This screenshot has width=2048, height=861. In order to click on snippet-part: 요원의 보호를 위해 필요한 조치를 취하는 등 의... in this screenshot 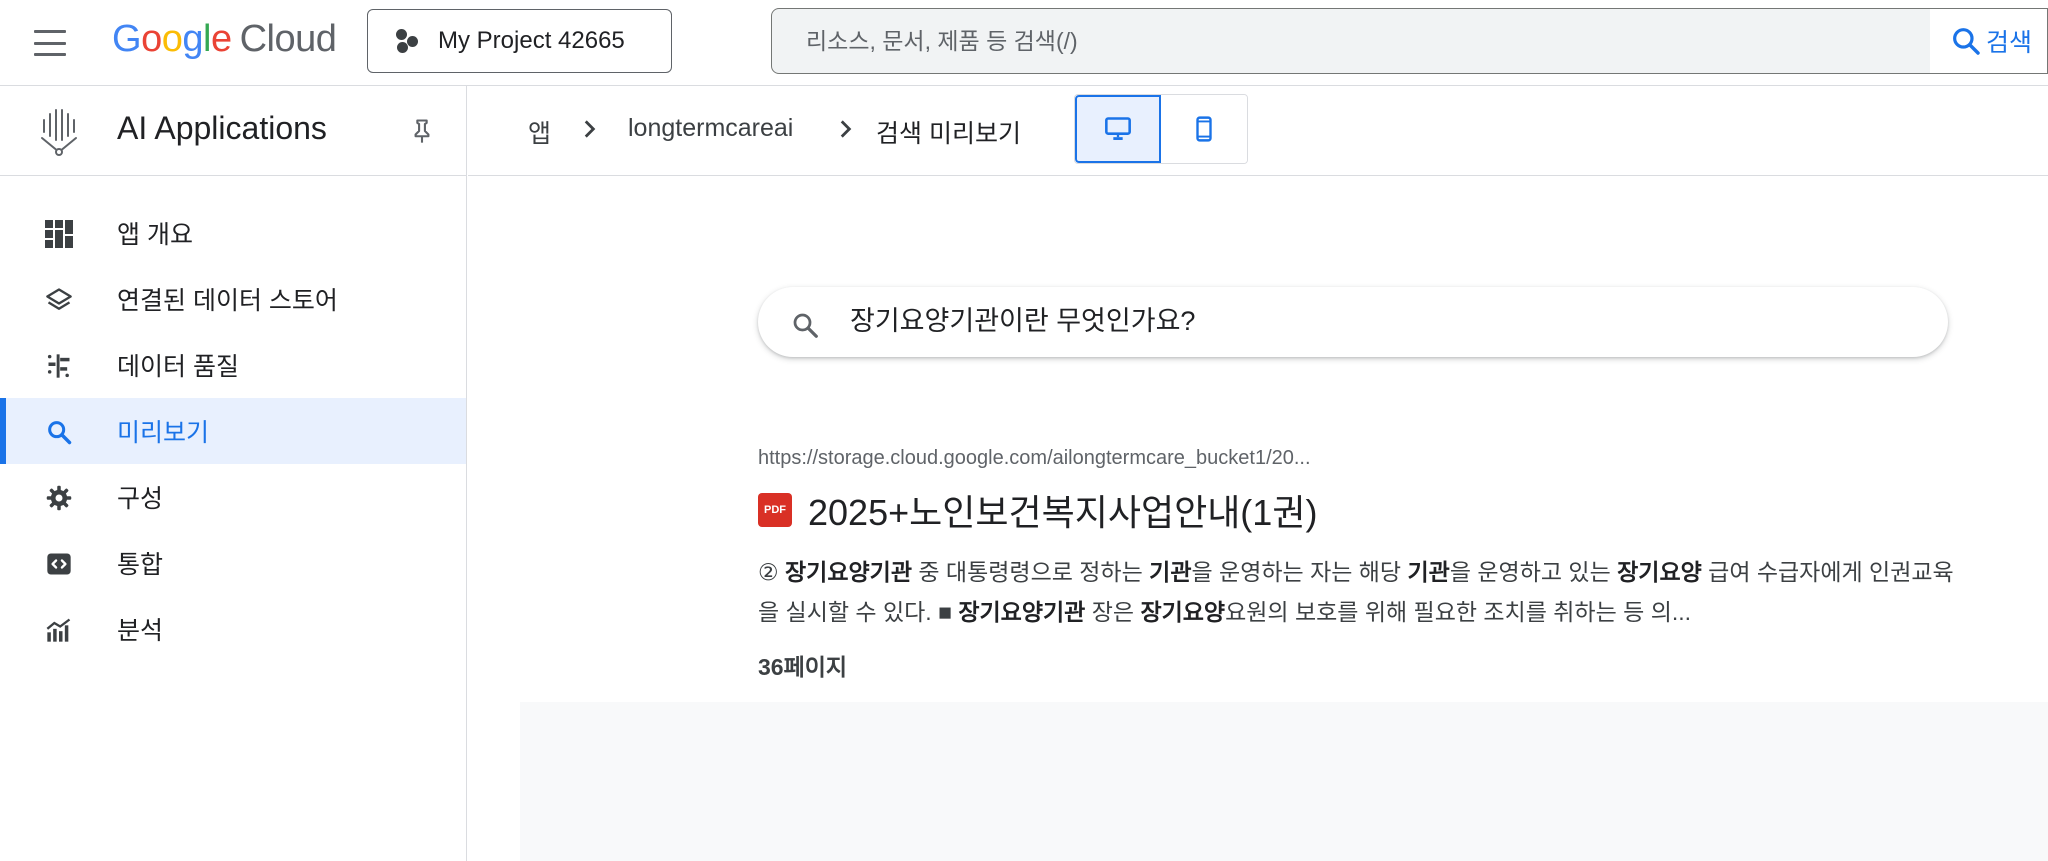, I will do `click(1458, 612)`.